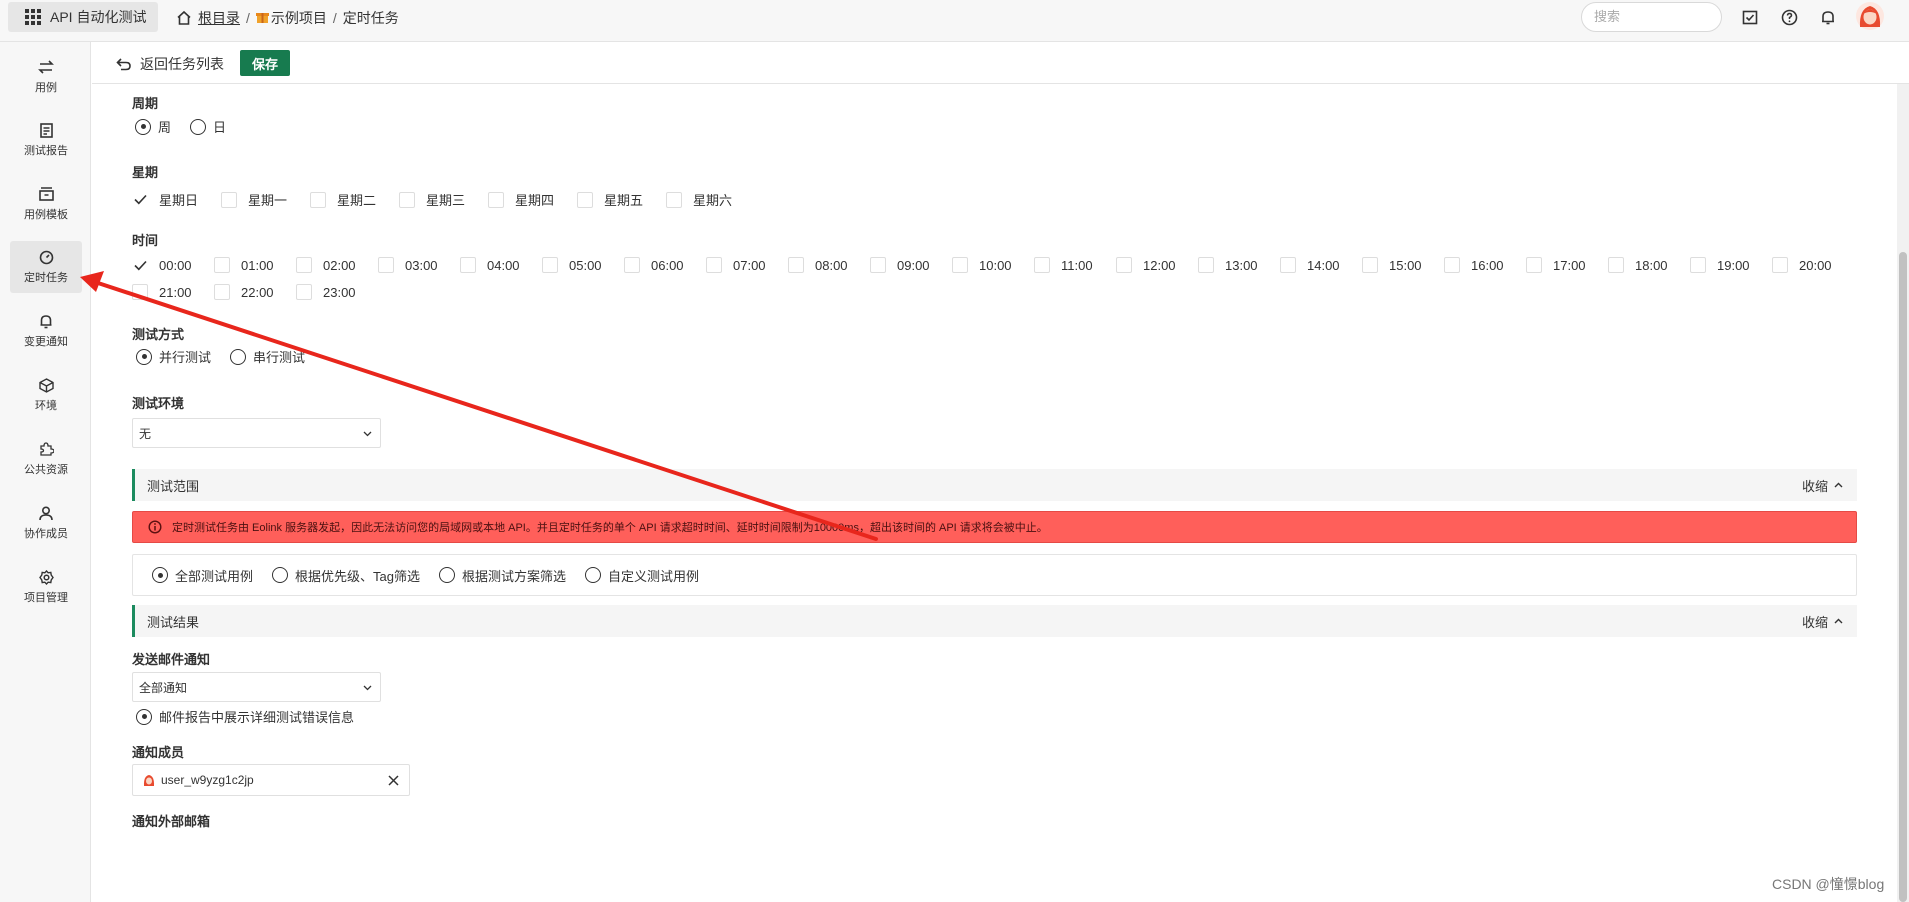 The image size is (1909, 902). I want to click on sidebar-item-shared-resources: 公共资源, so click(46, 459).